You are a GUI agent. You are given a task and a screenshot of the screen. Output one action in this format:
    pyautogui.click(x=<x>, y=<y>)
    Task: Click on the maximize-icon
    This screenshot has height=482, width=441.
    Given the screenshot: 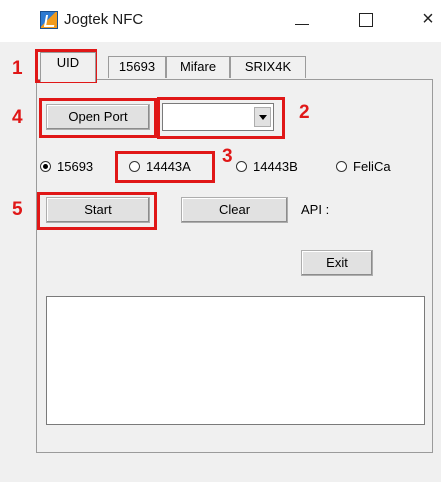 What is the action you would take?
    pyautogui.click(x=366, y=20)
    